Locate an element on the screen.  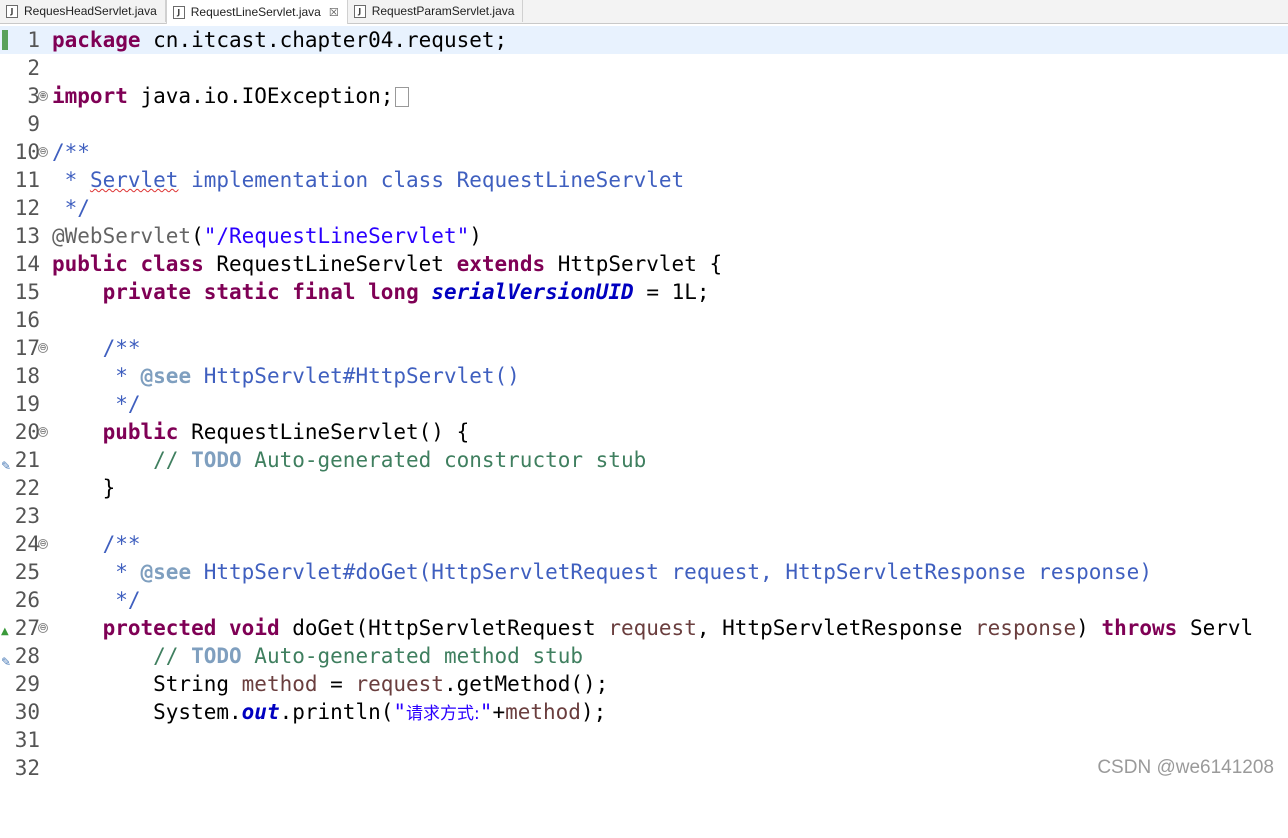
code-line: 17 ⊖ /** is located at coordinates (644, 348).